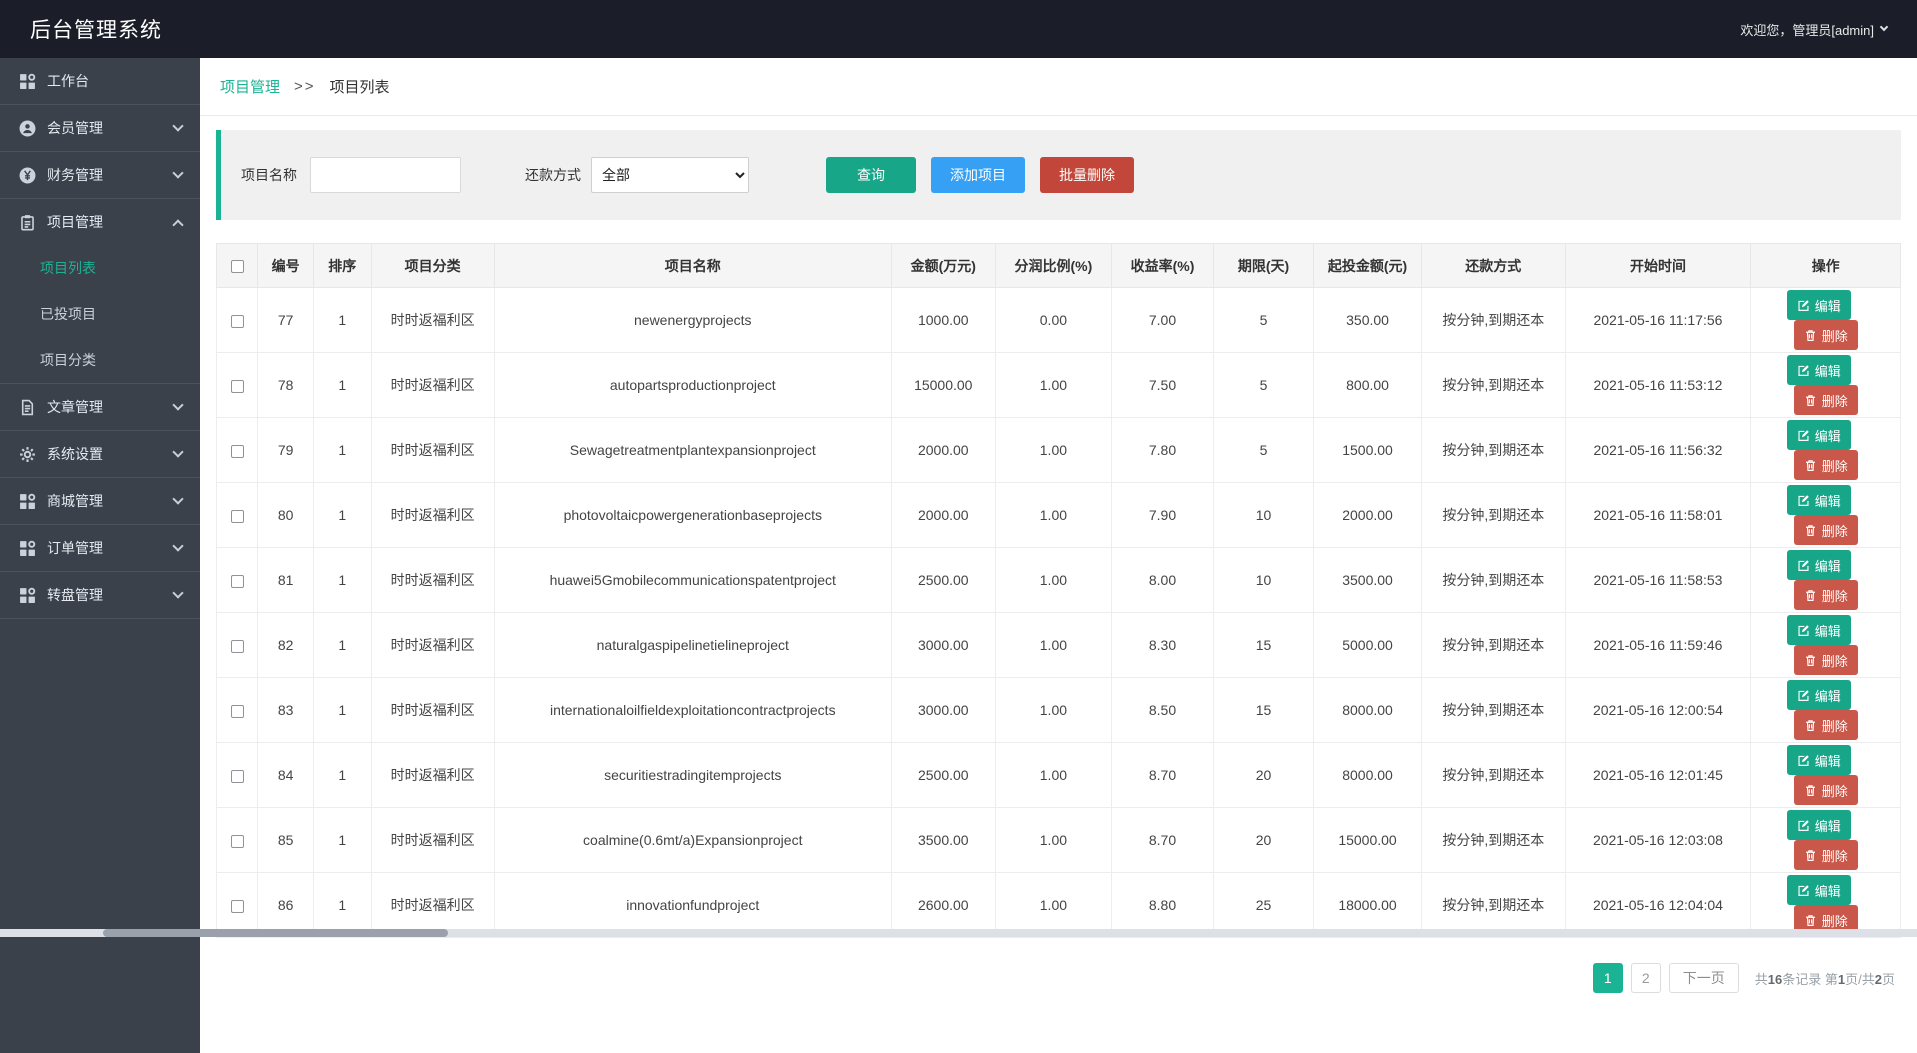  I want to click on sidebar-subitem: 已投项目, so click(100, 314).